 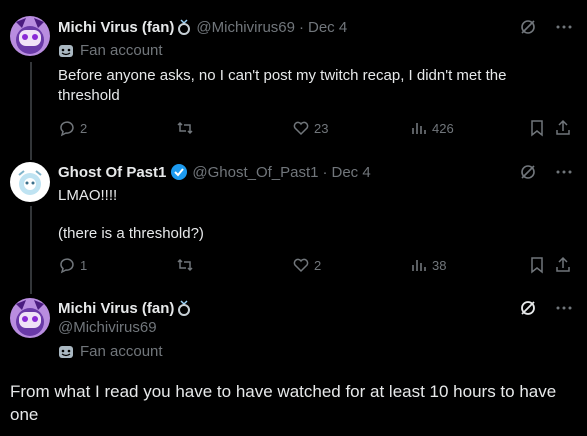 What do you see at coordinates (112, 172) in the screenshot?
I see `display-name: Ghost Of Past1` at bounding box center [112, 172].